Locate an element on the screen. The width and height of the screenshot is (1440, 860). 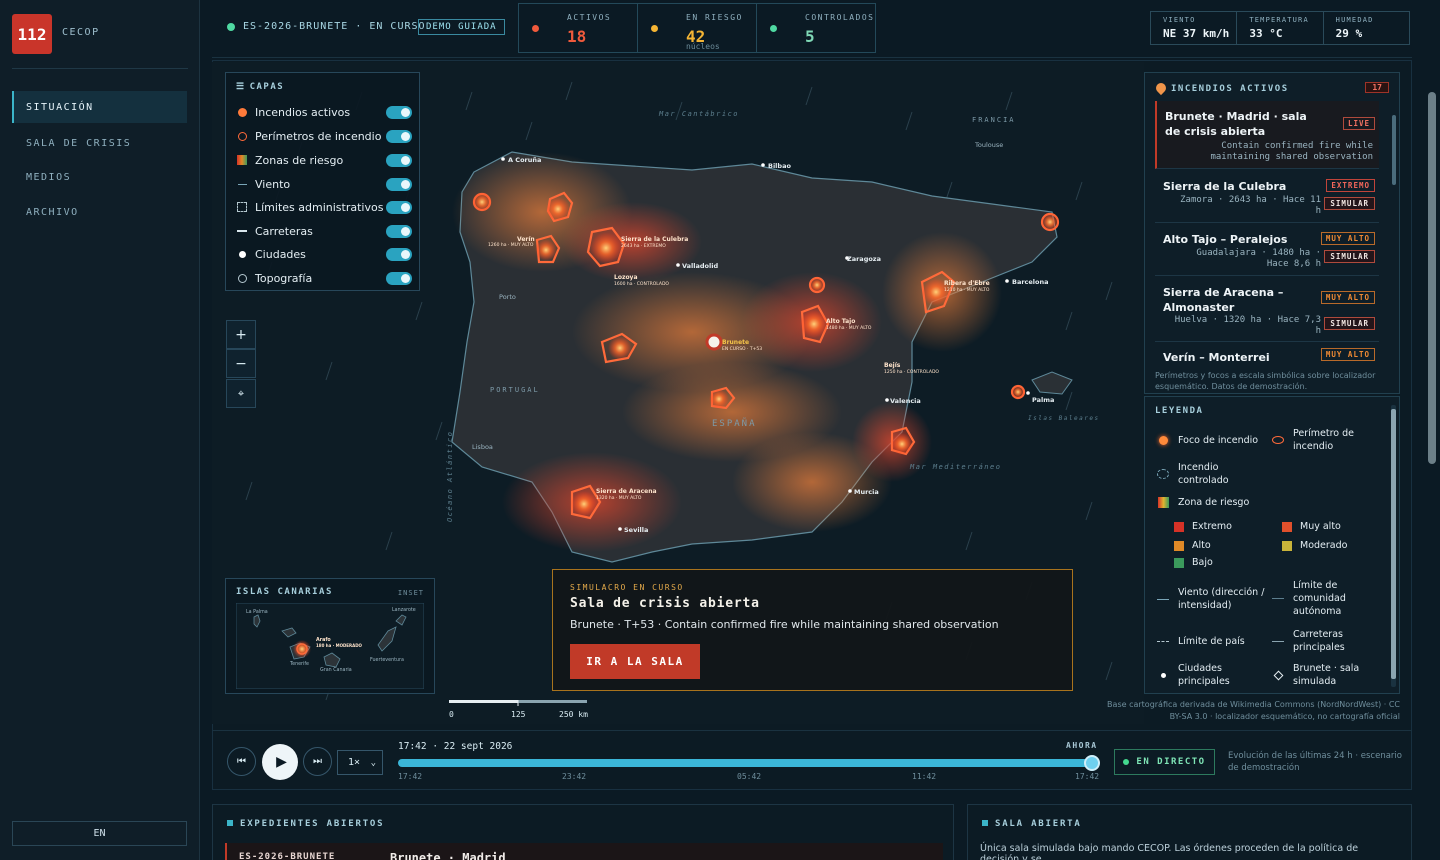
fire-sublabel: EN CURSO · T+53 is located at coordinates (742, 349).